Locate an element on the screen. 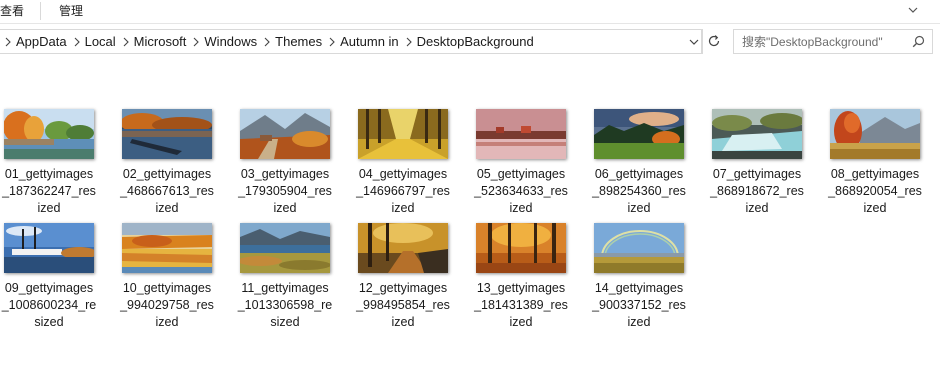  search-icon is located at coordinates (918, 41).